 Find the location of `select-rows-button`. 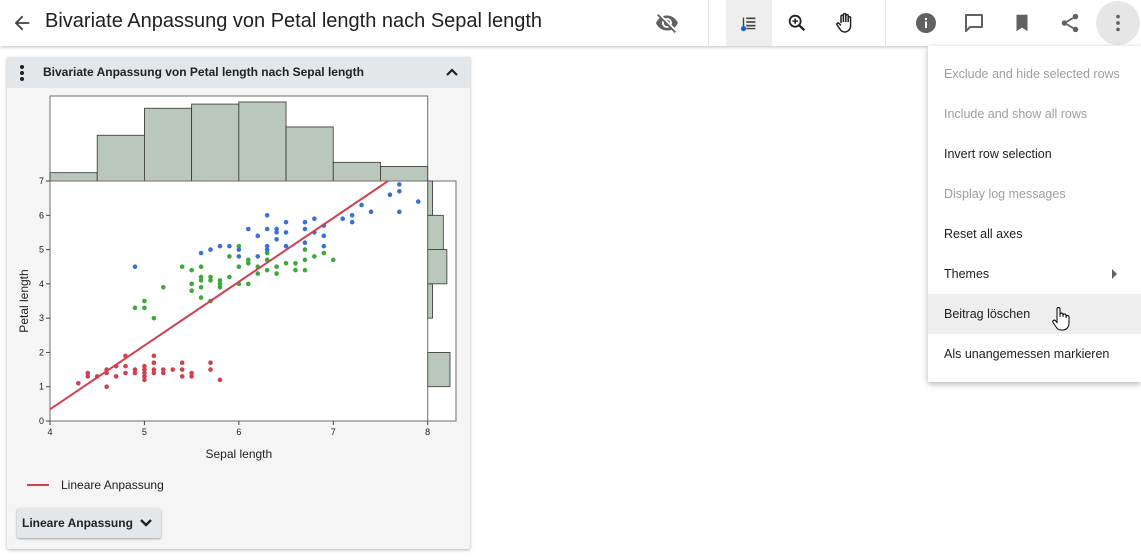

select-rows-button is located at coordinates (749, 23).